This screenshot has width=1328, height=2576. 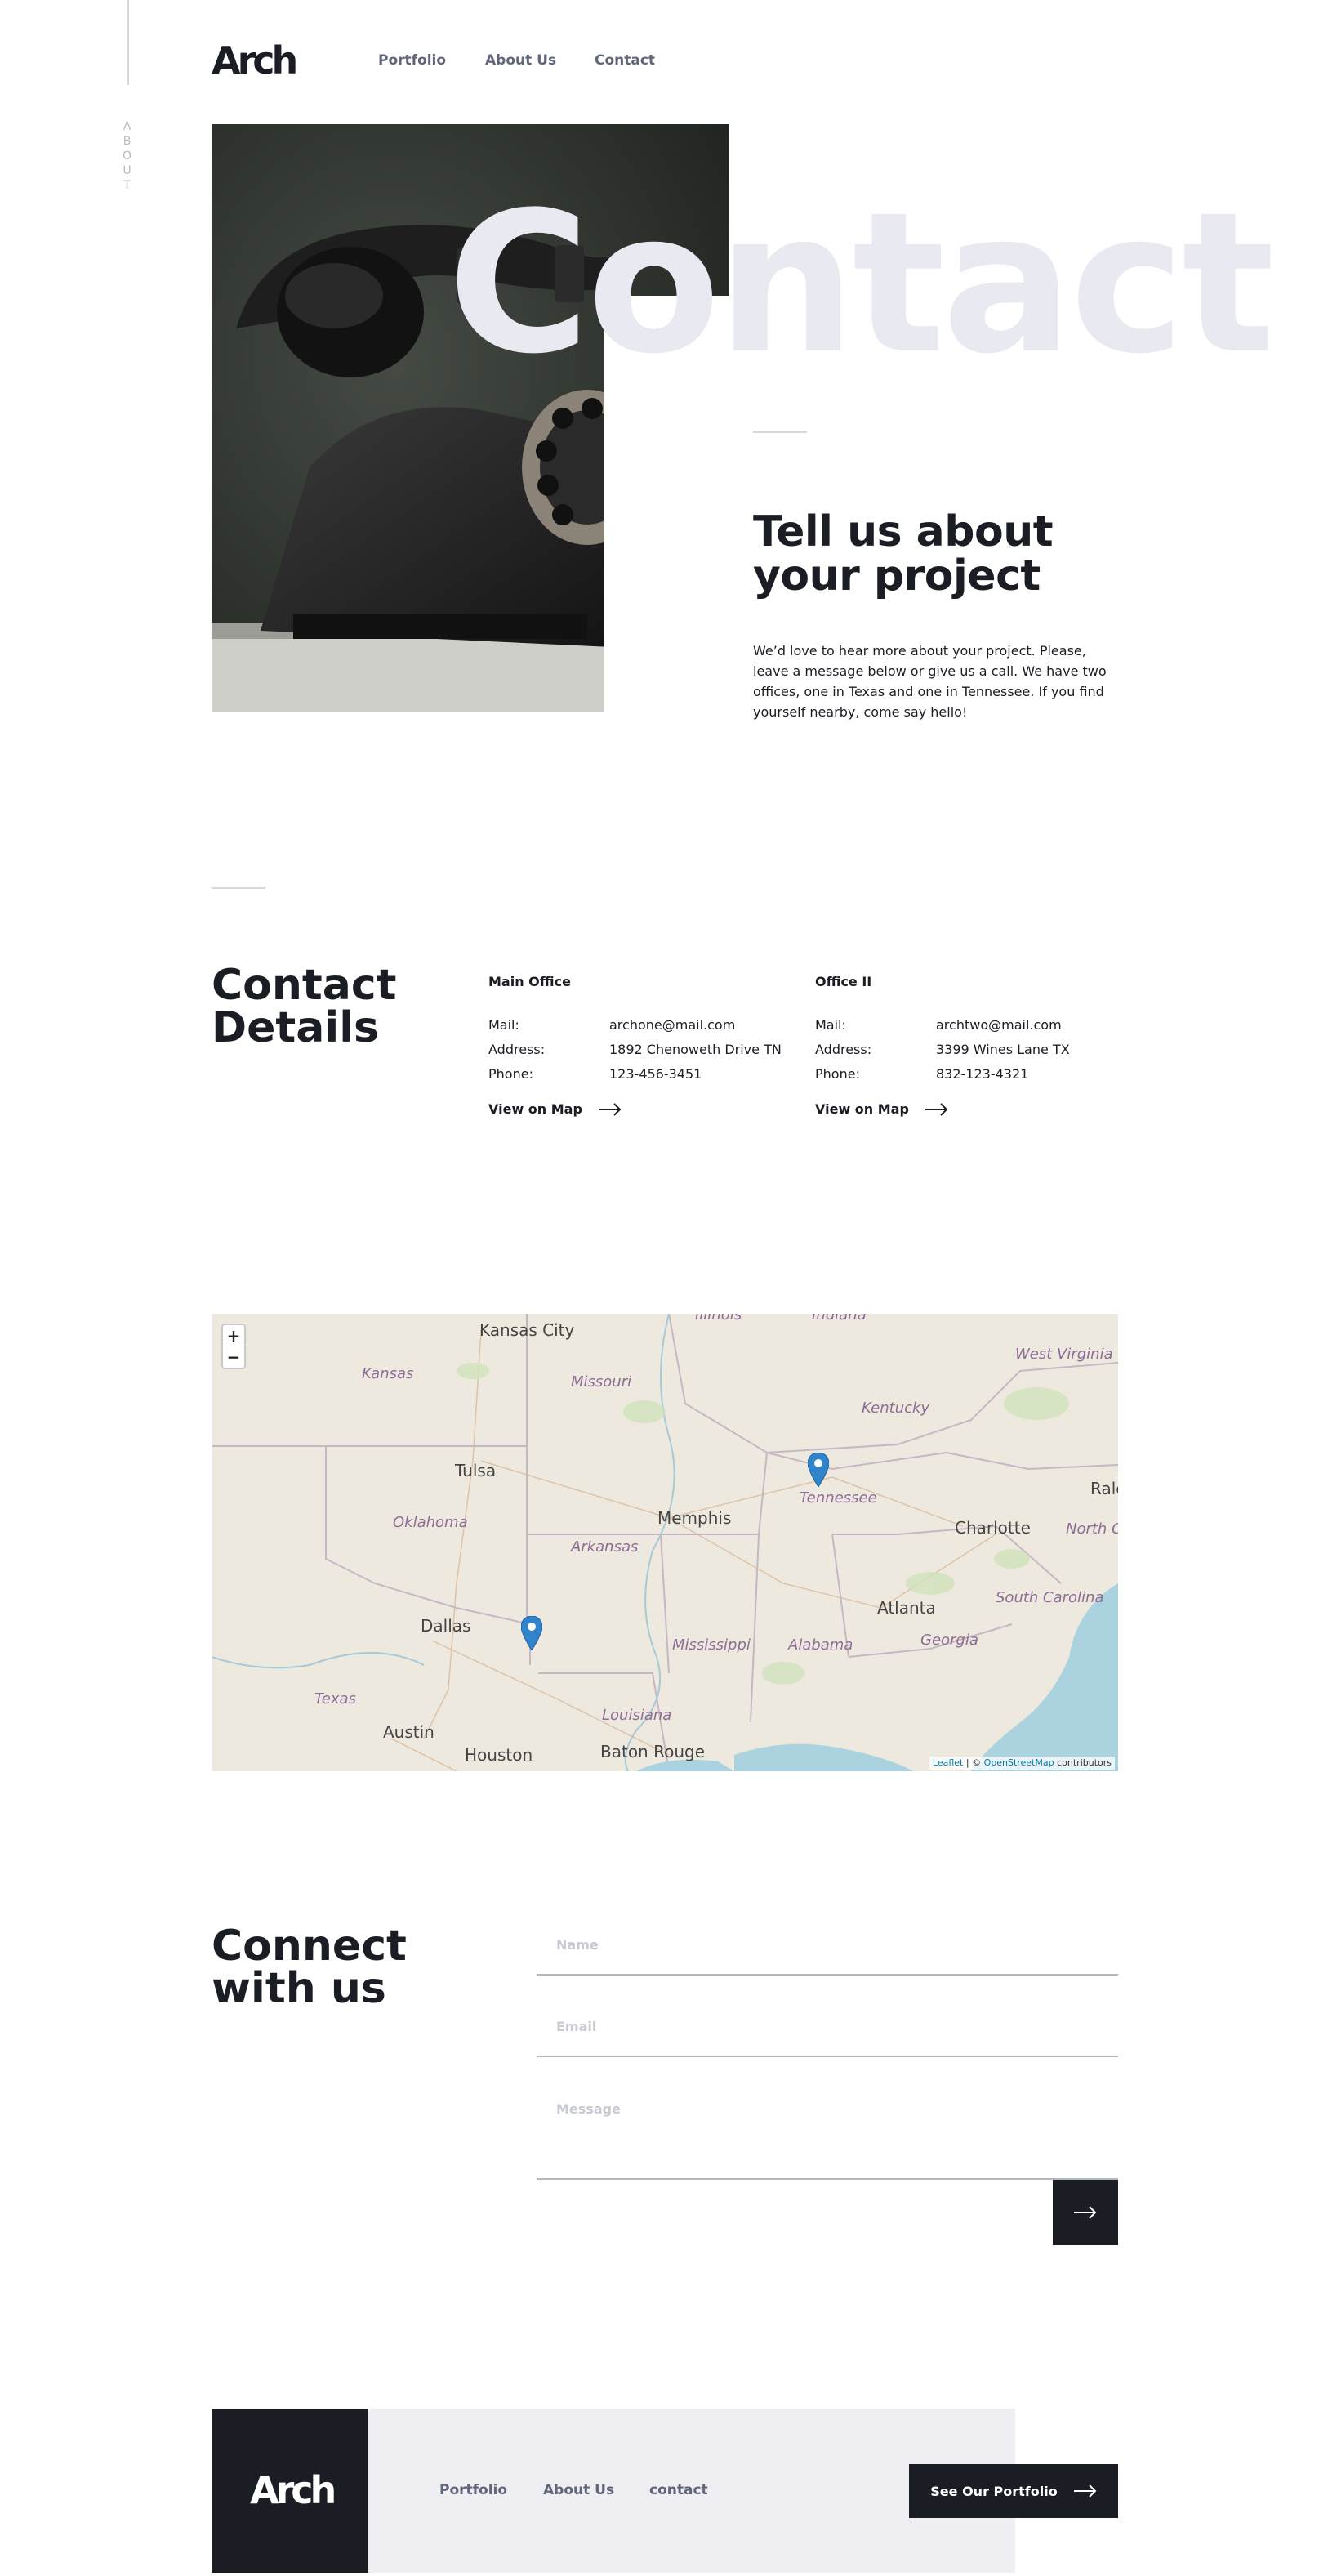 What do you see at coordinates (625, 61) in the screenshot?
I see `nav-contact: Contact` at bounding box center [625, 61].